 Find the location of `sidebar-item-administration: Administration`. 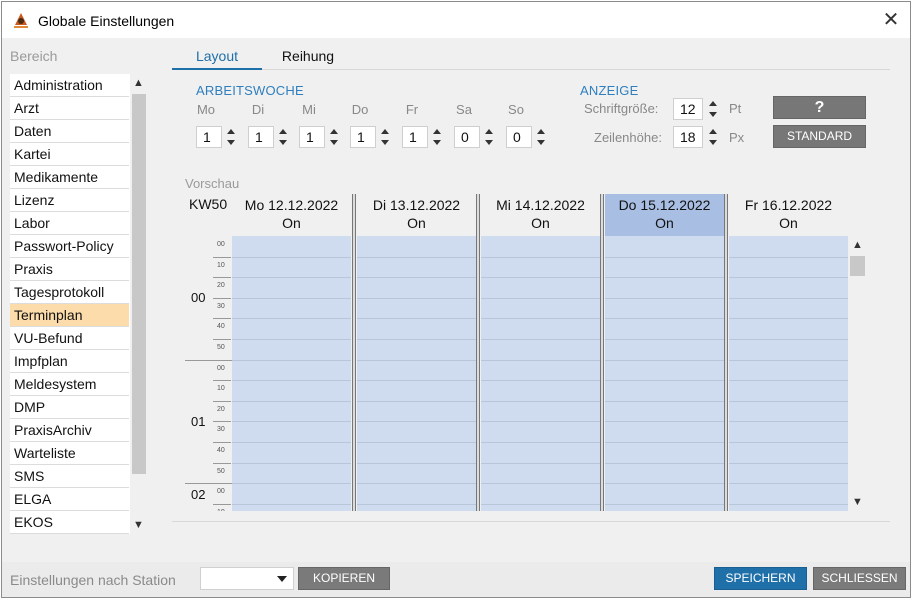

sidebar-item-administration: Administration is located at coordinates (69, 85).